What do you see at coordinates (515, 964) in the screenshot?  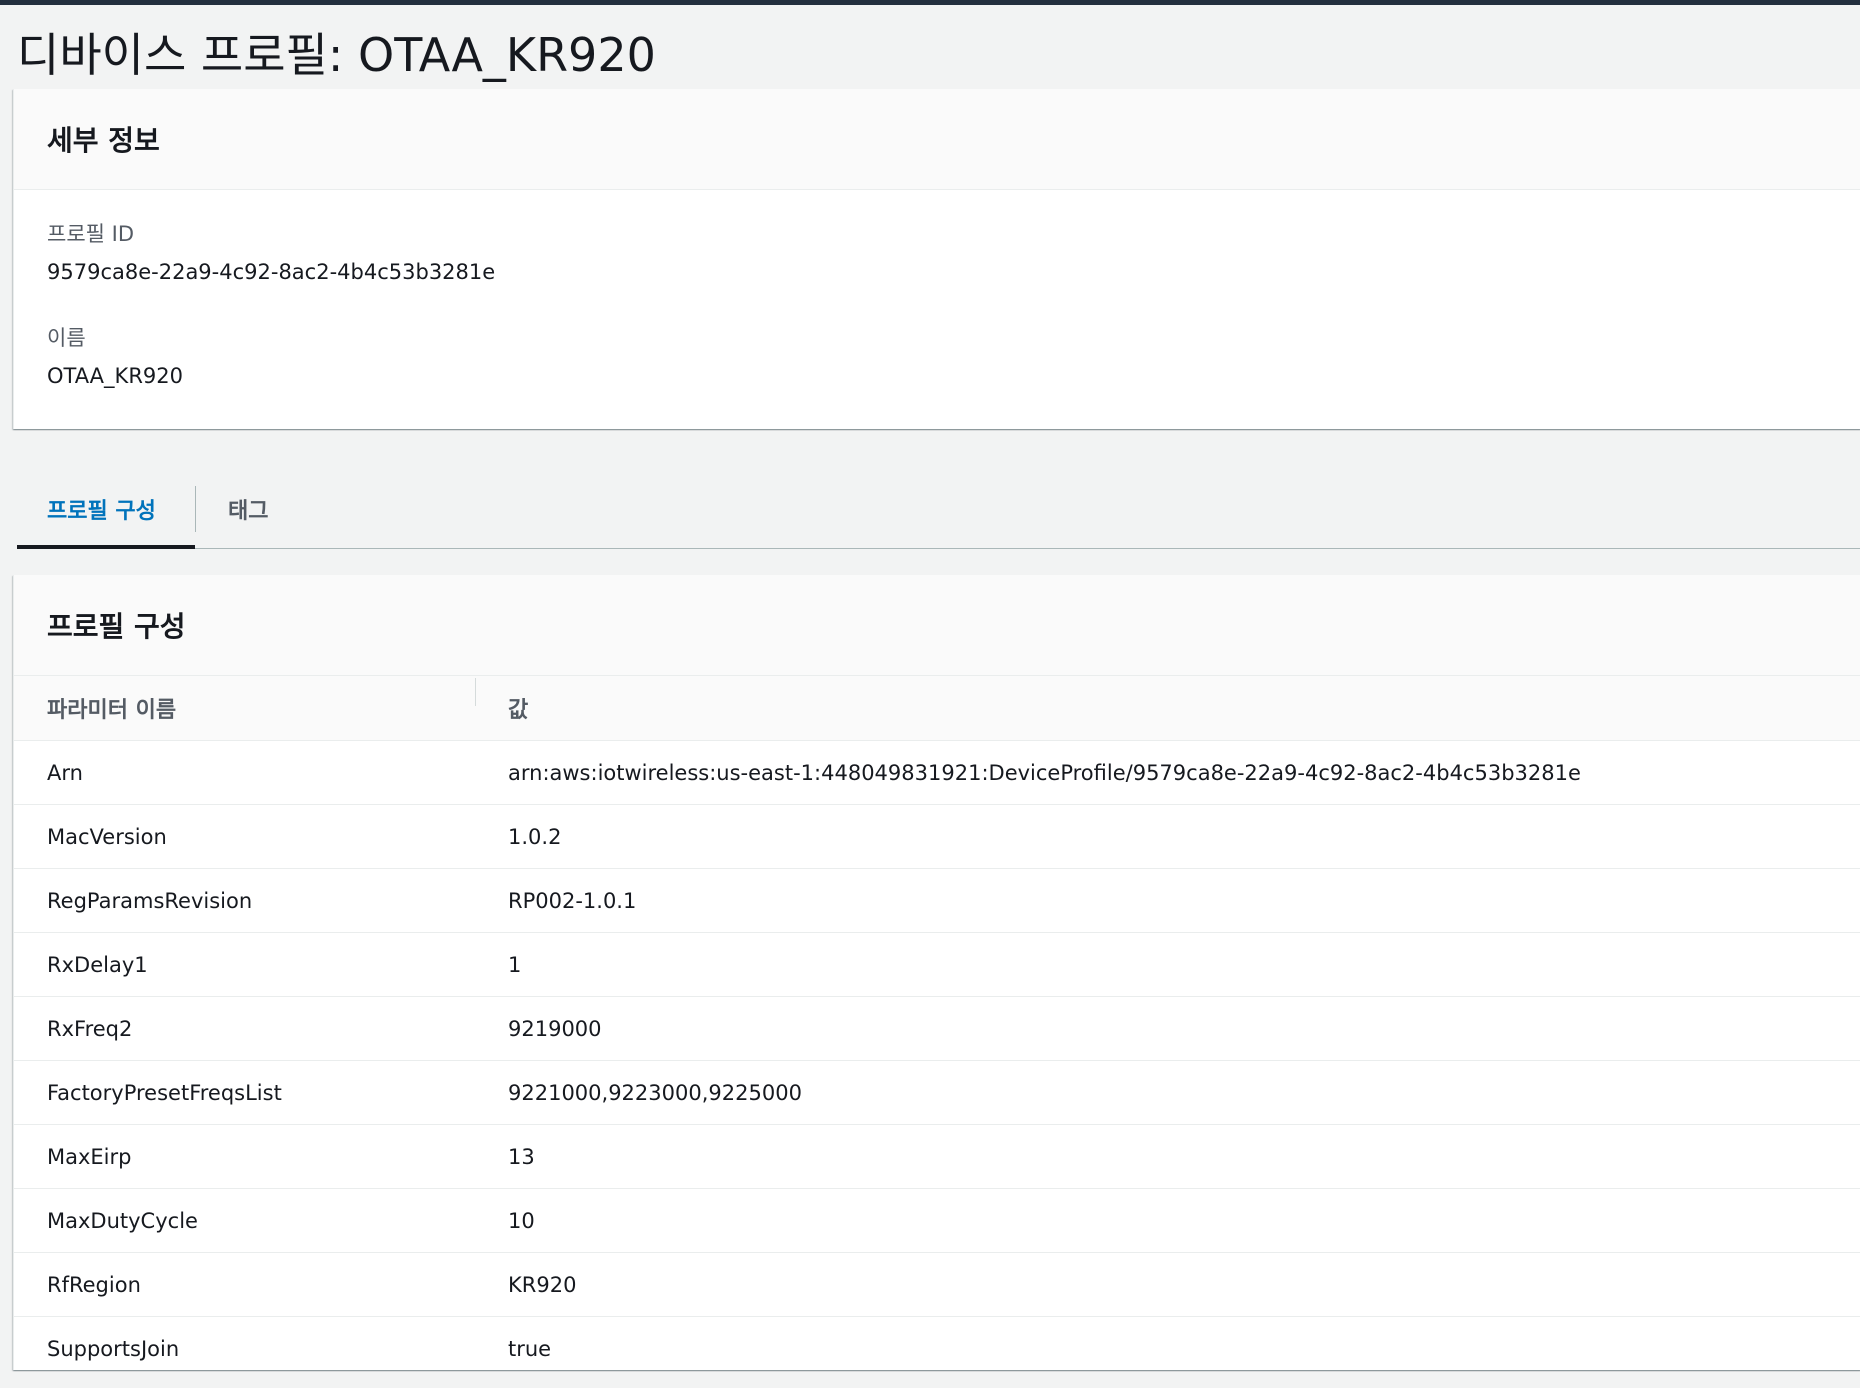 I see `parameter-value-cell: 1` at bounding box center [515, 964].